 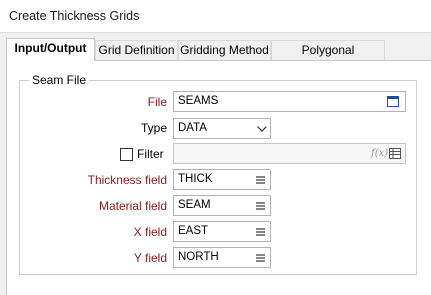 I want to click on file-value: SEAMS, so click(x=198, y=101).